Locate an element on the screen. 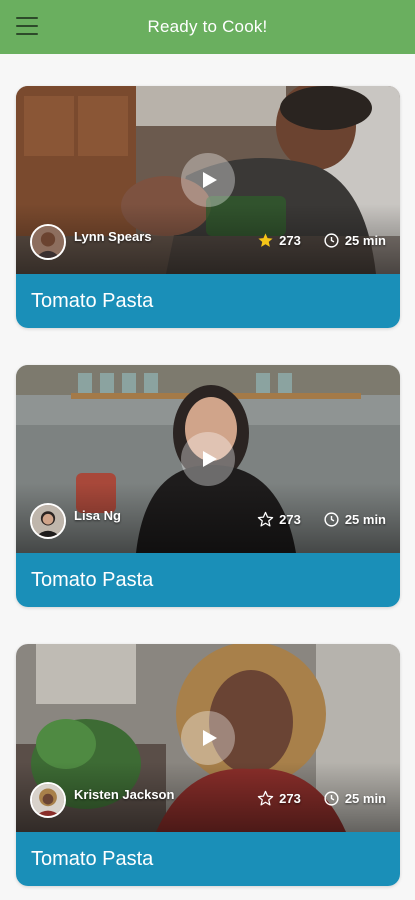  page-title: Ready to Cook! is located at coordinates (207, 26).